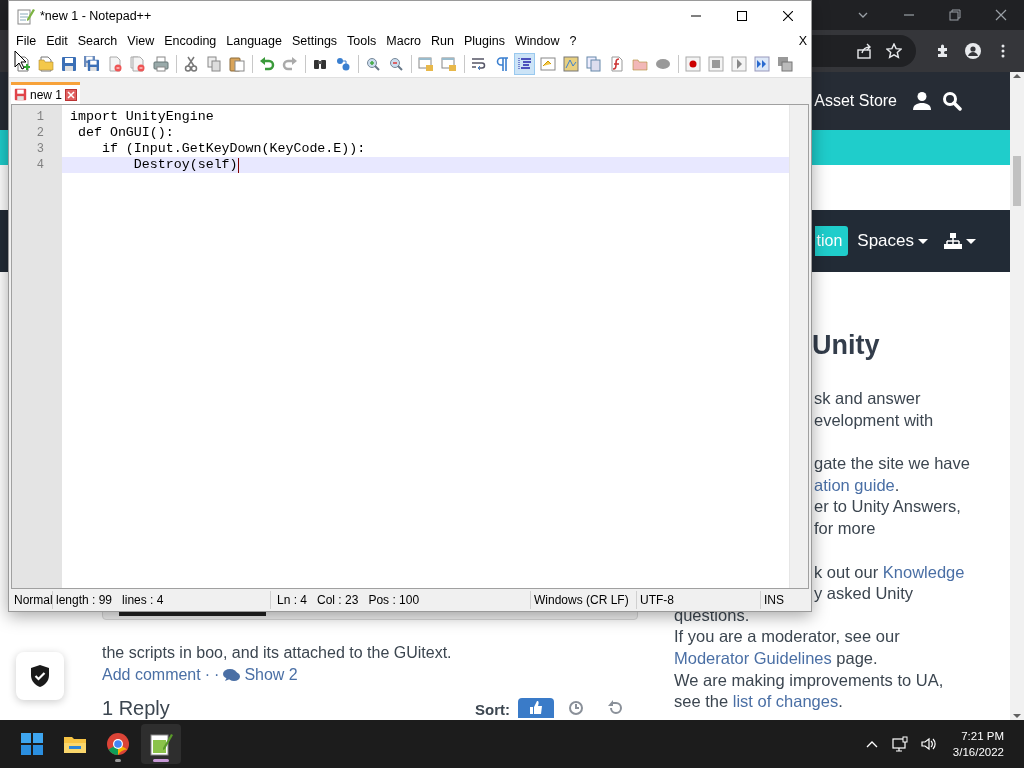  I want to click on code-line: if (Input.GetKeyDown(KeyCode.E)):, so click(233, 149).